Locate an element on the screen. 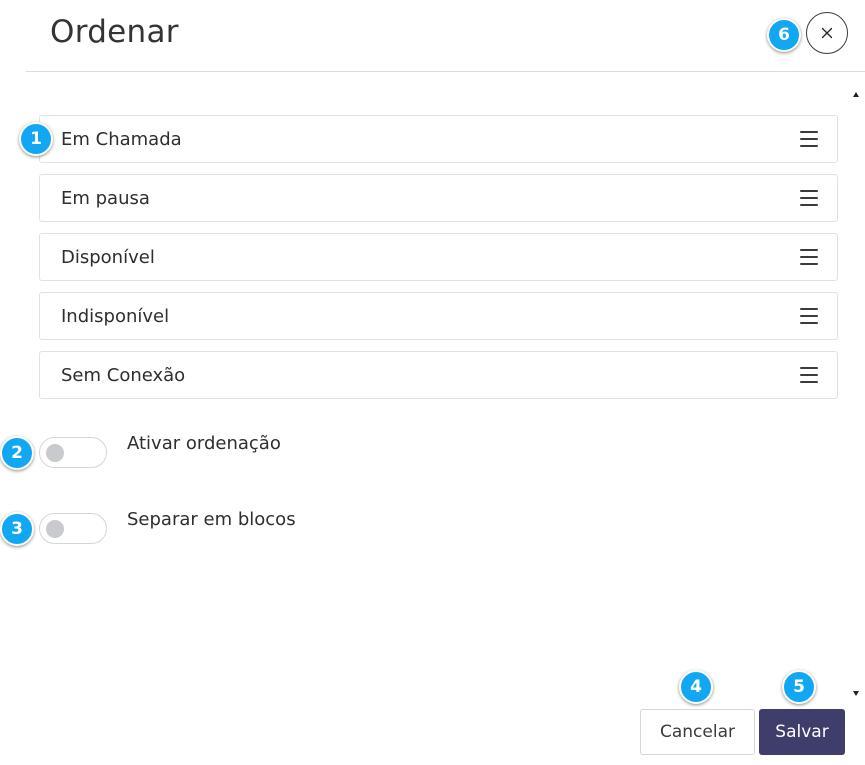  close-icon is located at coordinates (827, 33).